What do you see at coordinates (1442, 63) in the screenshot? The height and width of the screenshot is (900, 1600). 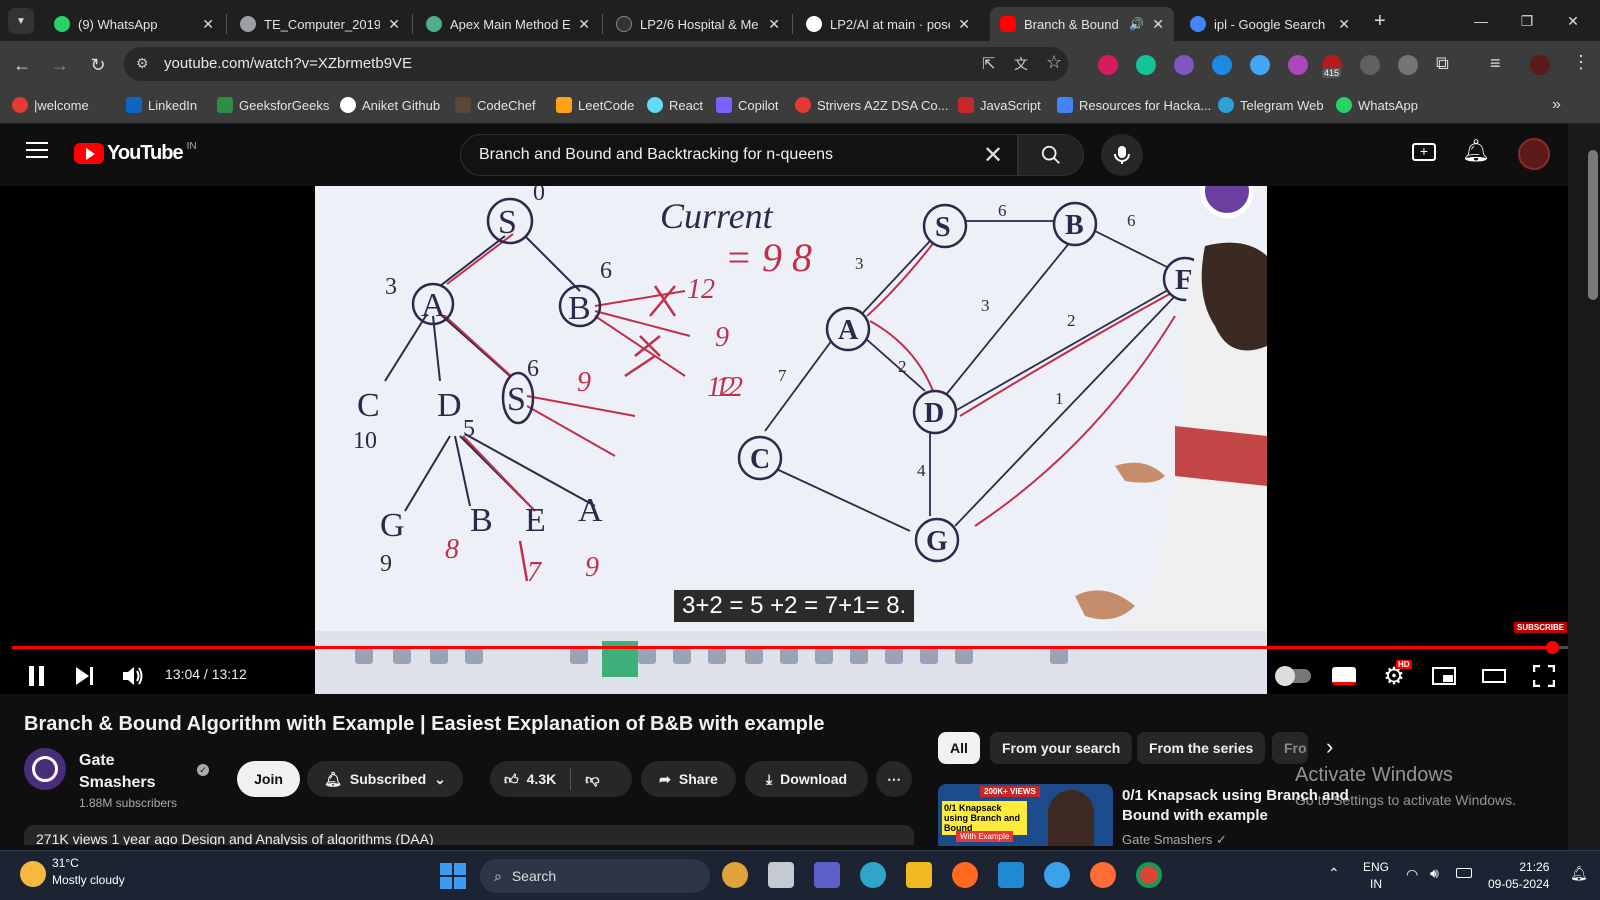 I see `extensions-puzzle-icon: ⧉` at bounding box center [1442, 63].